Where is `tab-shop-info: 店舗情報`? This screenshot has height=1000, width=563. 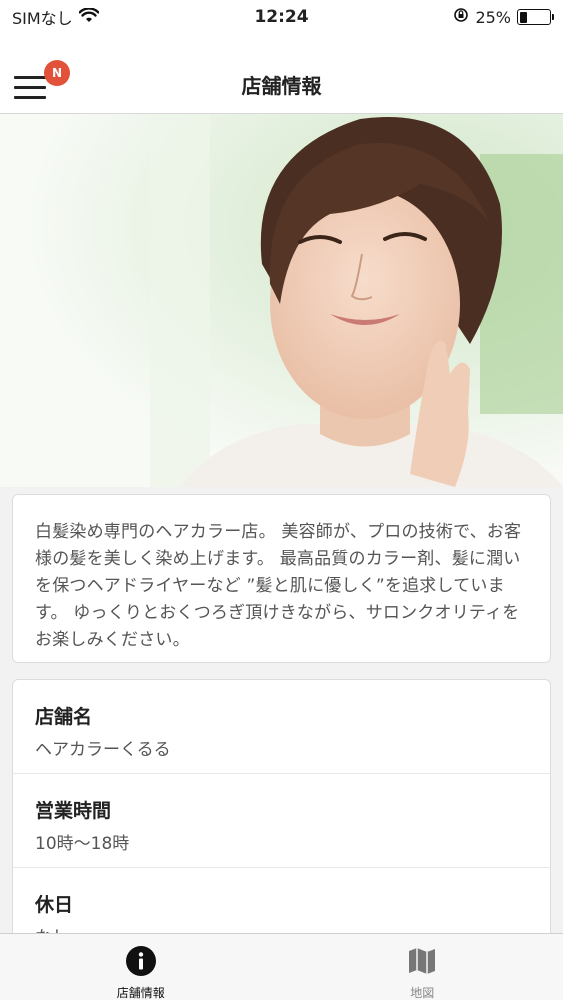 tab-shop-info: 店舗情報 is located at coordinates (141, 967).